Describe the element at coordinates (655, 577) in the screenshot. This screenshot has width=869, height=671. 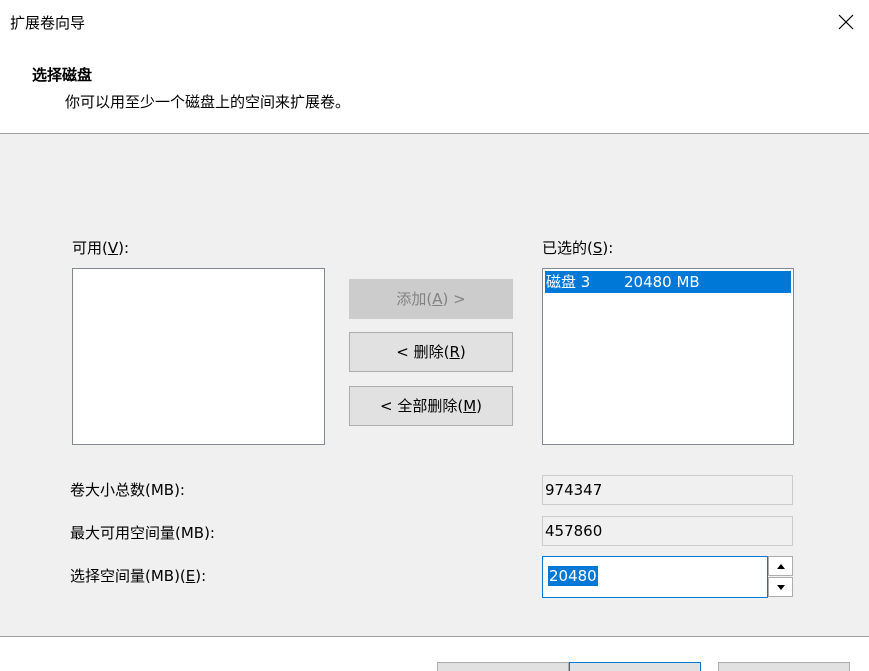
I see `select-amount-input: 20480` at that location.